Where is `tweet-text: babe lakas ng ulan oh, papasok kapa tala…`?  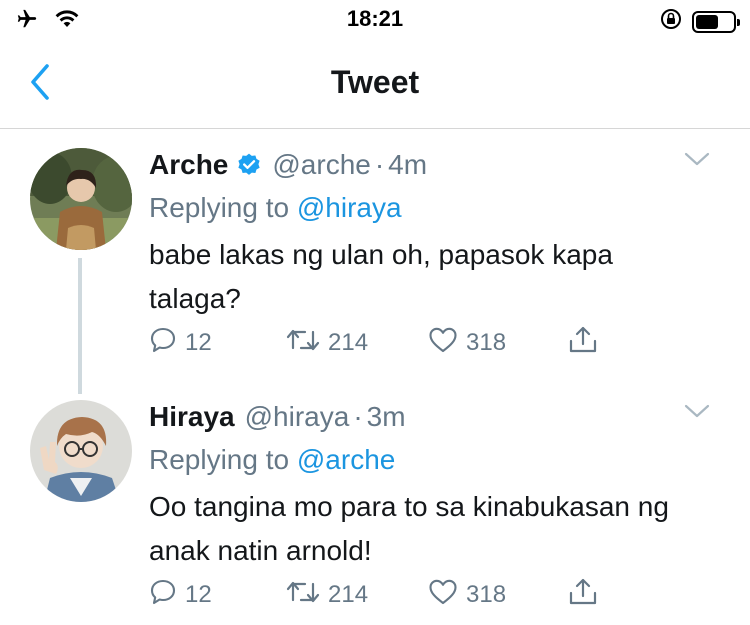
tweet-text: babe lakas ng ulan oh, papasok kapa tala… is located at coordinates (381, 276).